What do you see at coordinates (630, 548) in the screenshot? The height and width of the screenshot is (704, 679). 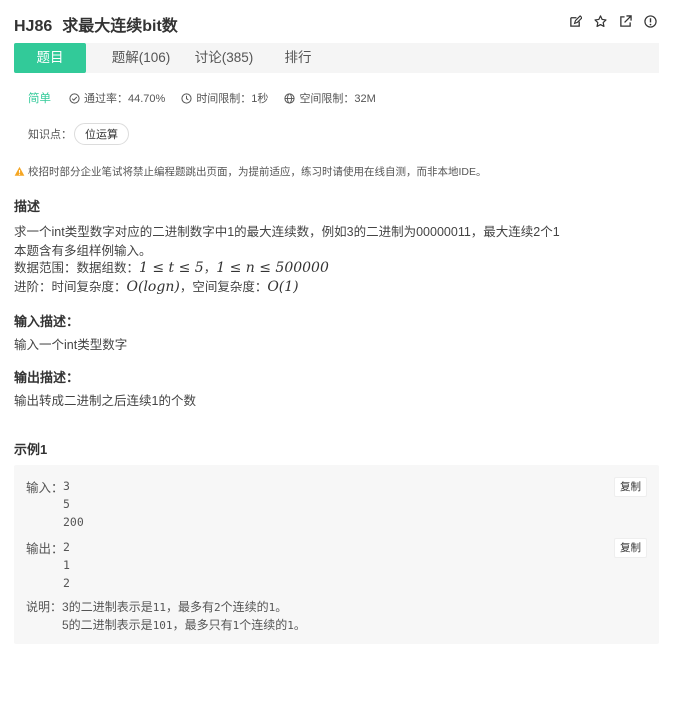 I see `copy-output-button: 复制` at bounding box center [630, 548].